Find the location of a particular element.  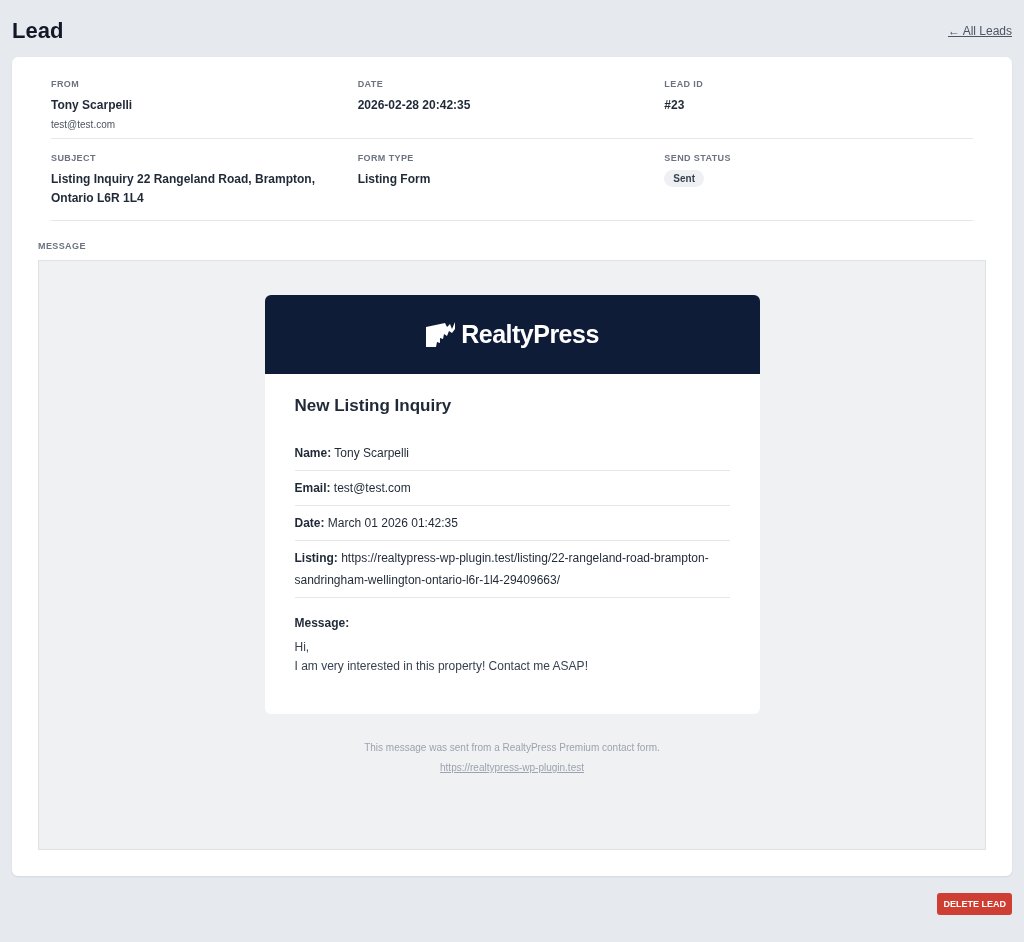

logo-text: RealtyPress is located at coordinates (530, 334).